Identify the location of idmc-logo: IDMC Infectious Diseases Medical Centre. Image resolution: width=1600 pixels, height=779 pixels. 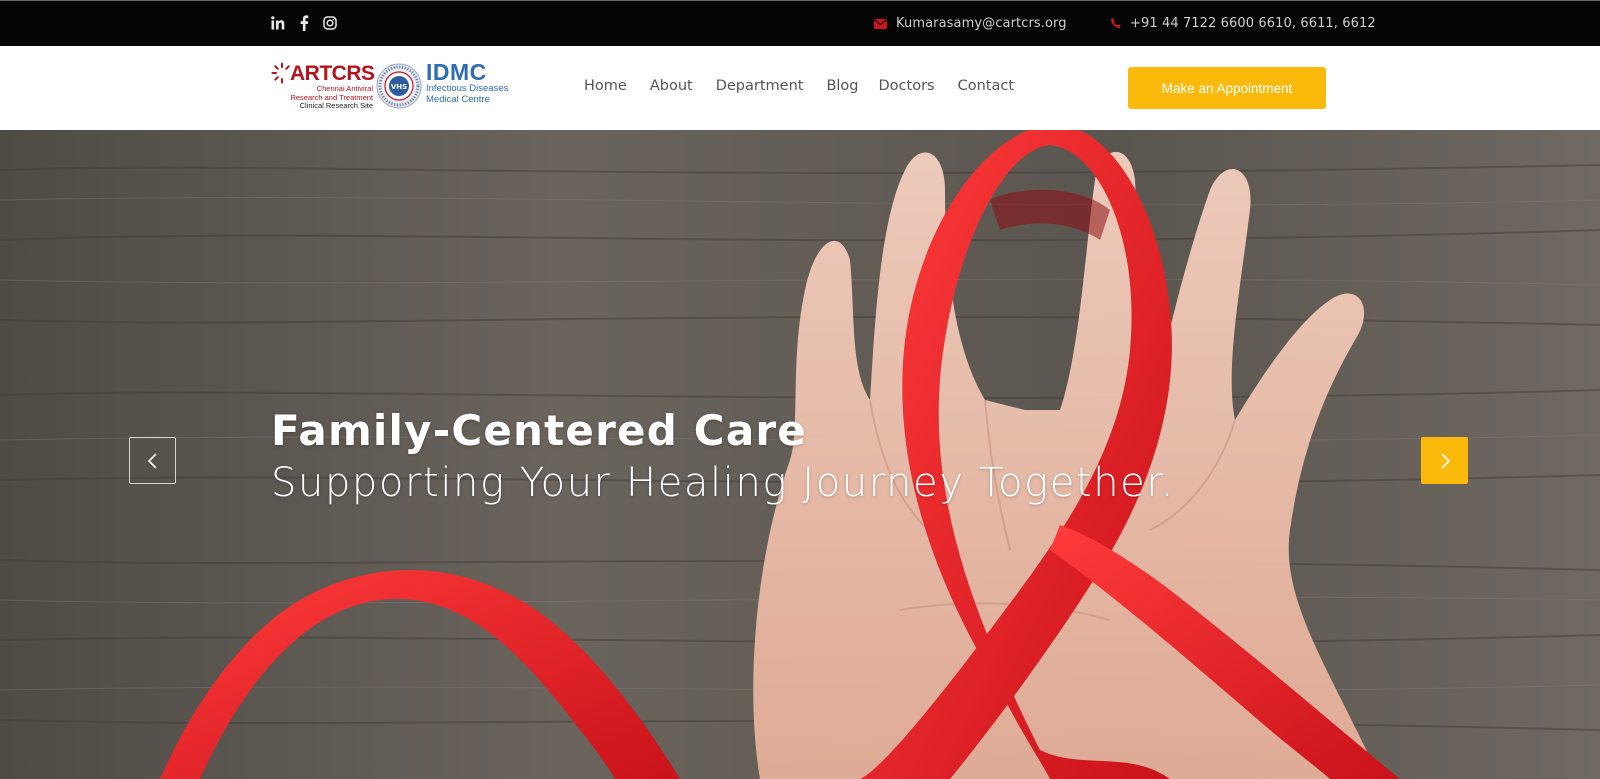
(467, 82).